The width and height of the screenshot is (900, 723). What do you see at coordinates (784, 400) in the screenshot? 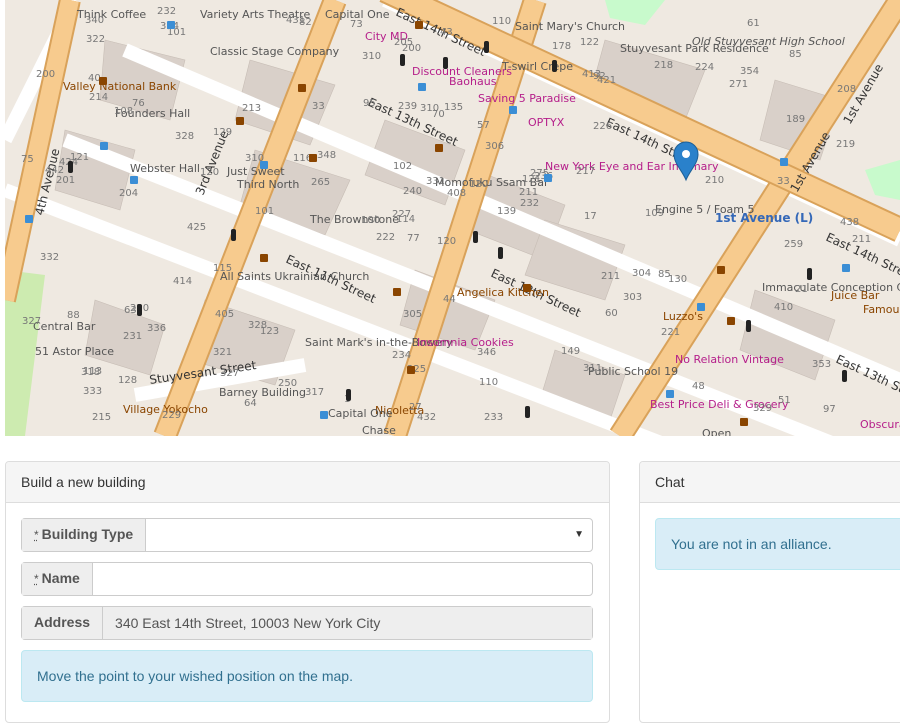
I see `house-number: 51` at bounding box center [784, 400].